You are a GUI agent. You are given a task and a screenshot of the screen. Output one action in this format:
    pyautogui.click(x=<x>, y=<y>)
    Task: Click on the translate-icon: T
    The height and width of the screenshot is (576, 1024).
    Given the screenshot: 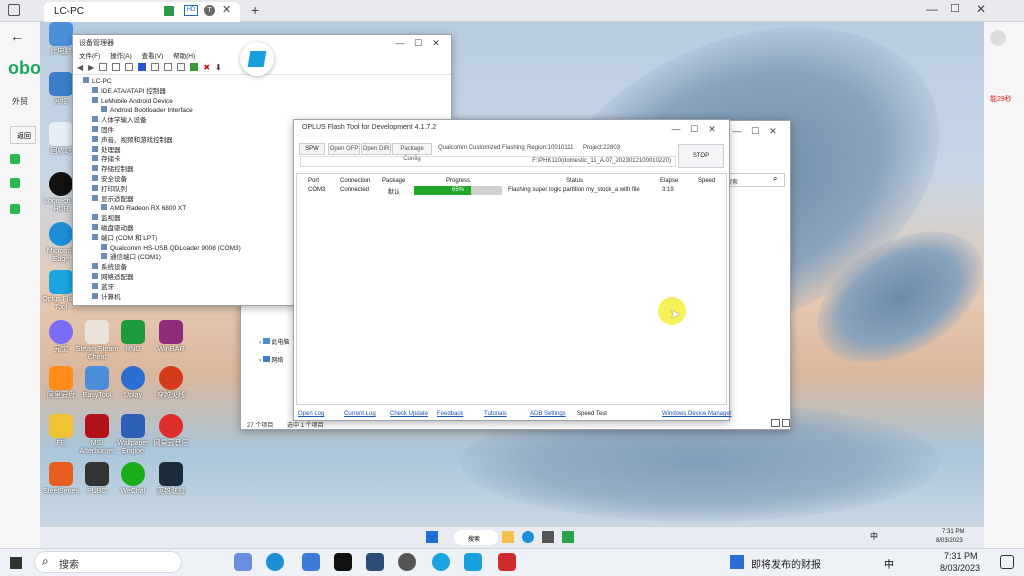 What is the action you would take?
    pyautogui.click(x=209, y=10)
    